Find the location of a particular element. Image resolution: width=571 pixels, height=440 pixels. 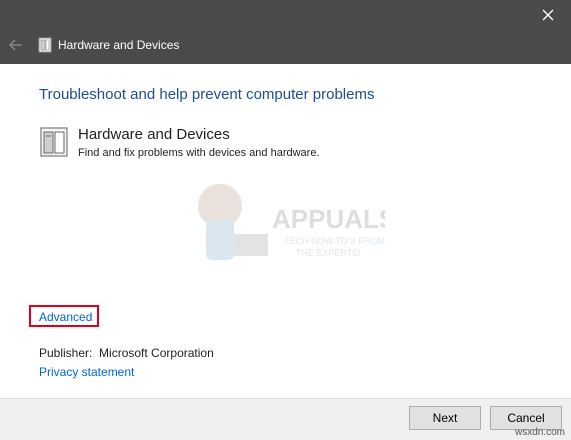

dialog-footer is located at coordinates (285, 419).